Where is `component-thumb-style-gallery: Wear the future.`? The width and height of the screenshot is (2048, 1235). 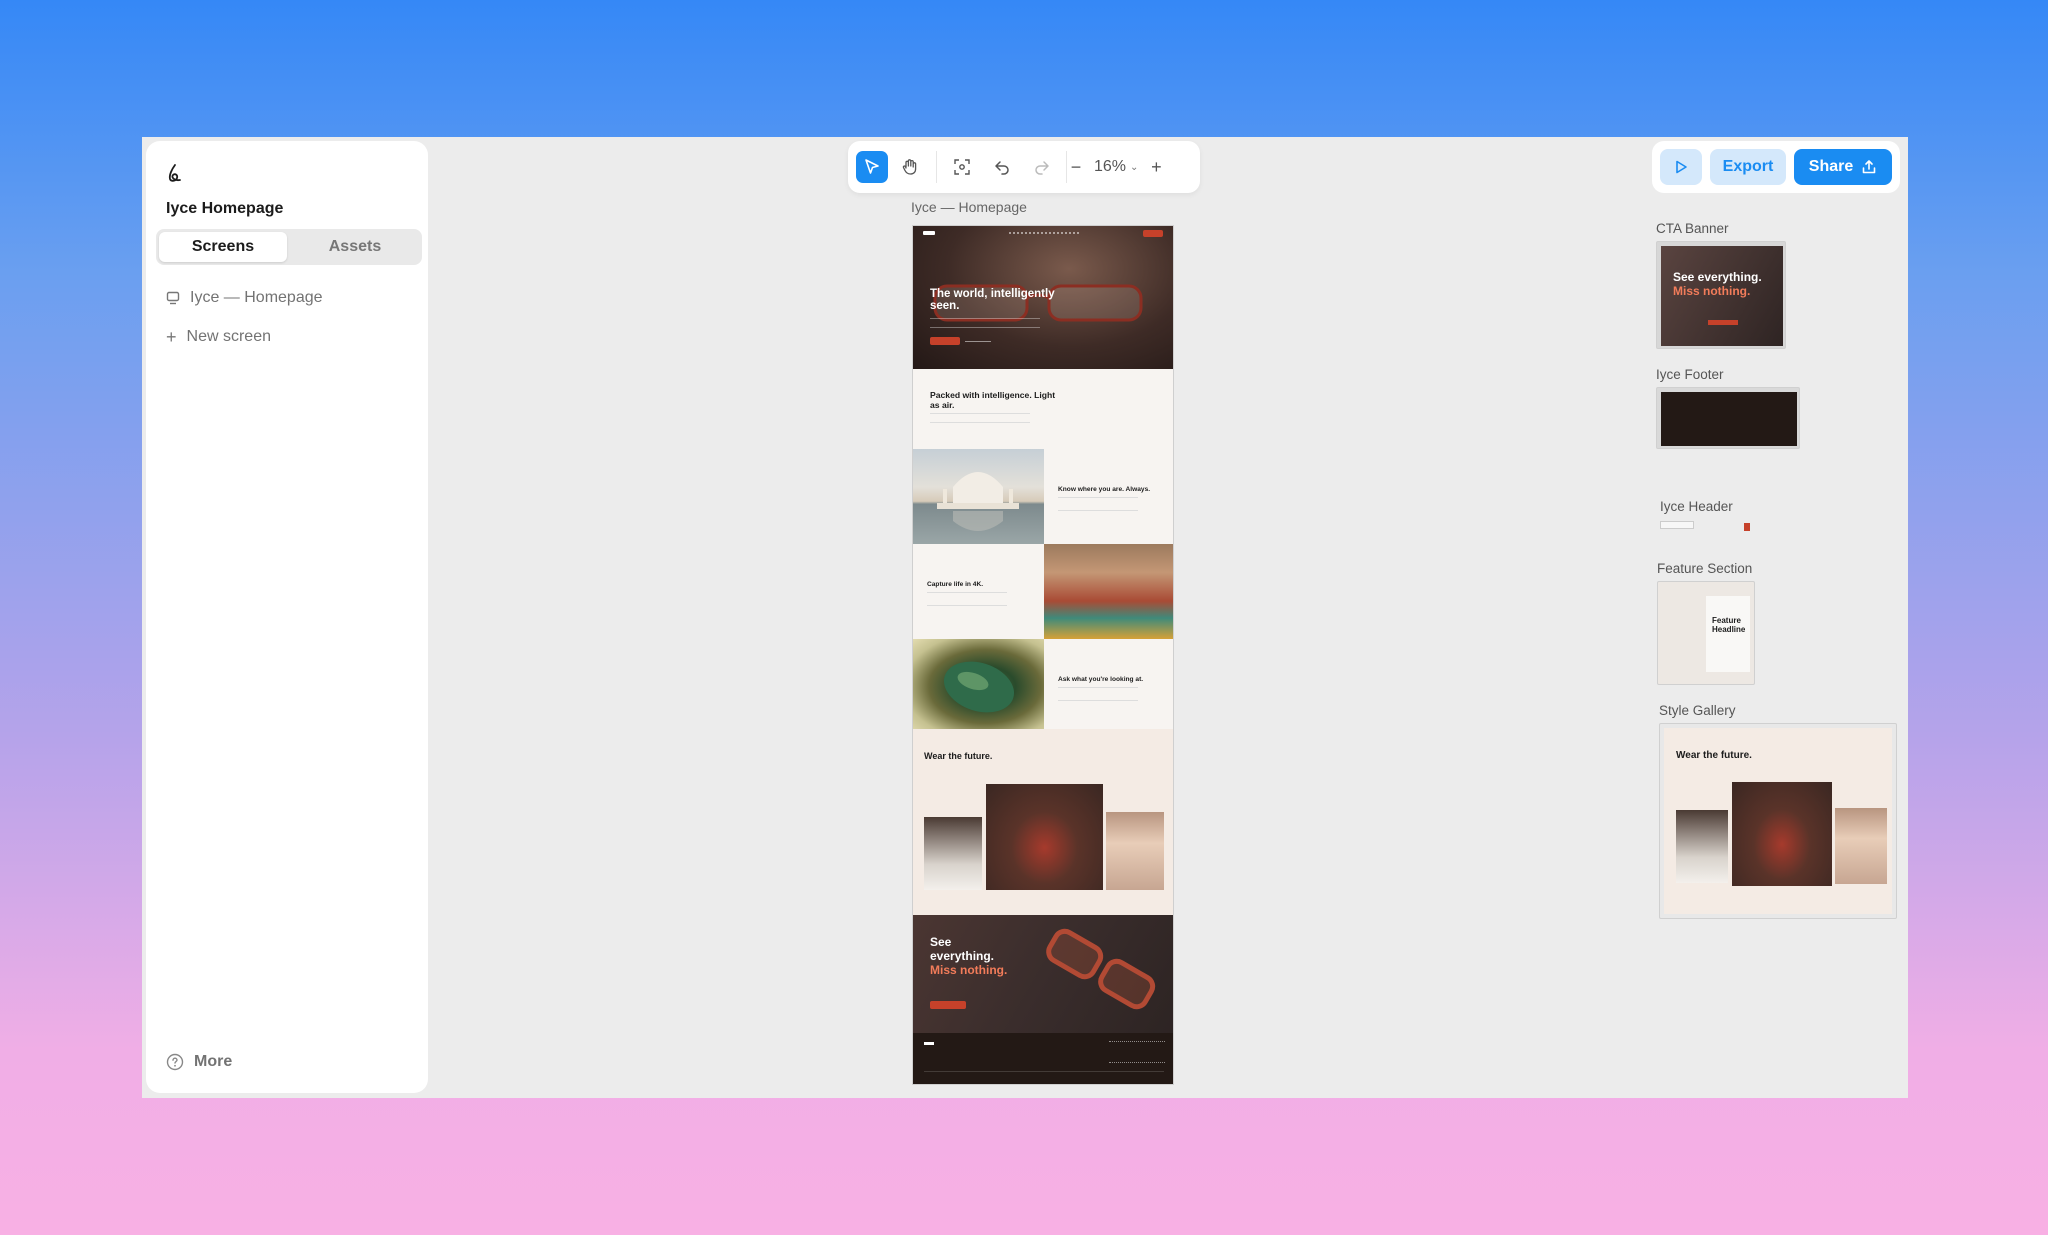
component-thumb-style-gallery: Wear the future. is located at coordinates (1778, 821).